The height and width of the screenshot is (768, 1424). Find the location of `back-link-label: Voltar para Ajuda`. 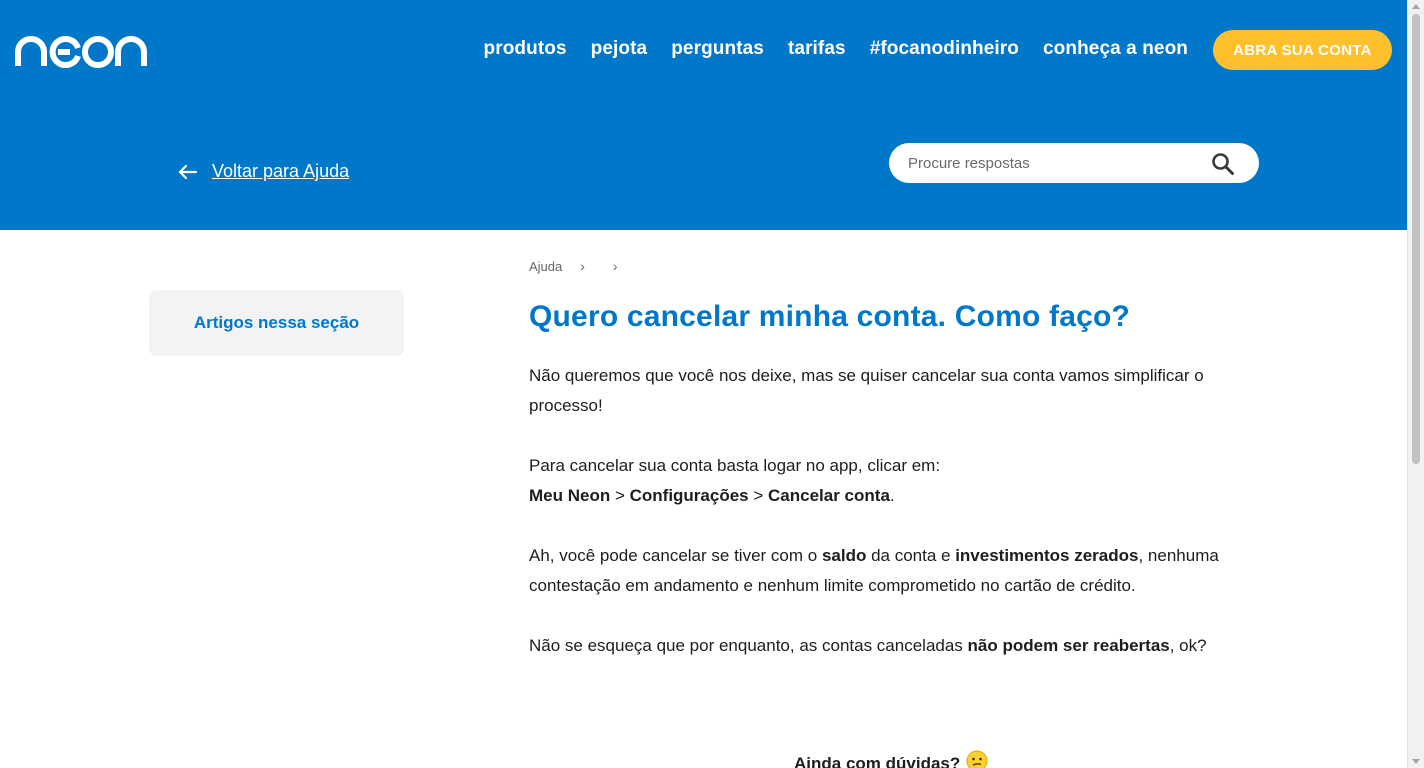

back-link-label: Voltar para Ajuda is located at coordinates (281, 171).